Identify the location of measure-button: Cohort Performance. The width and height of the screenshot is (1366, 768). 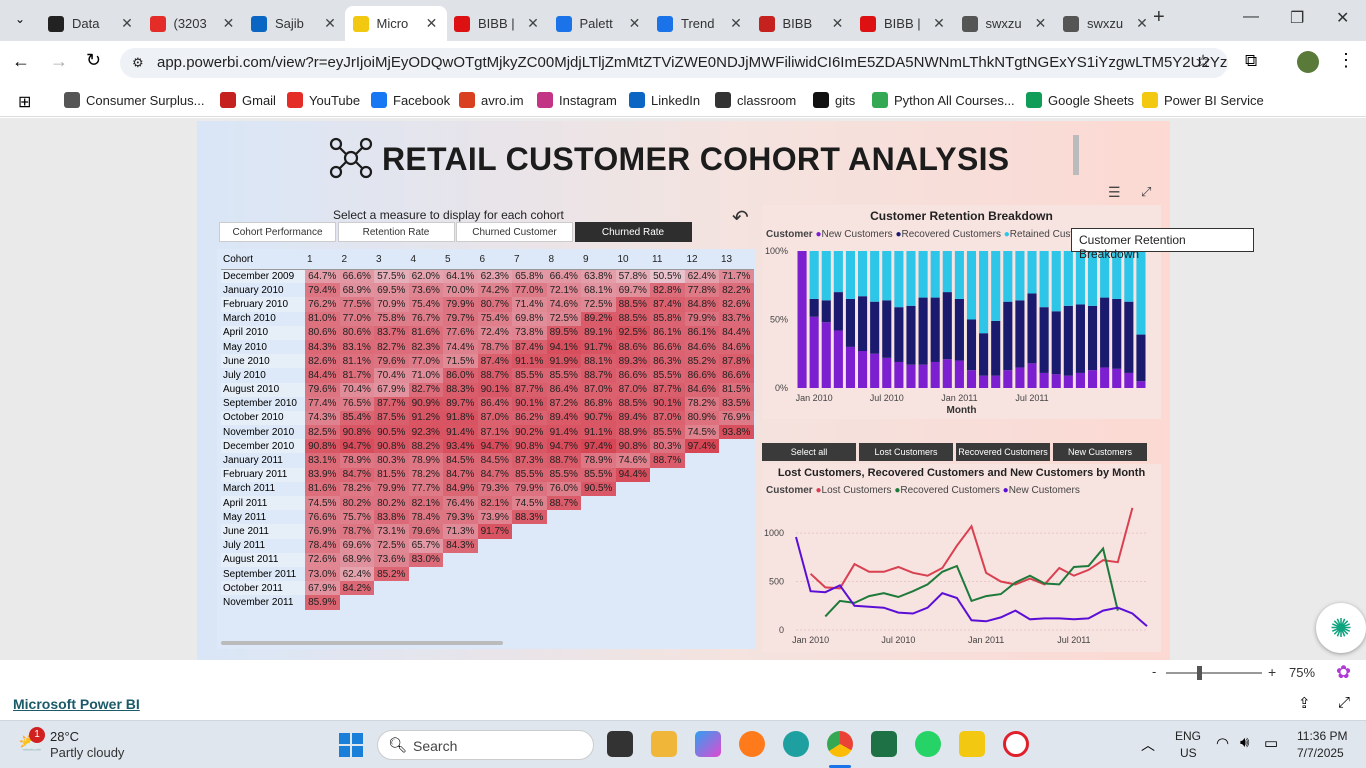
(277, 232).